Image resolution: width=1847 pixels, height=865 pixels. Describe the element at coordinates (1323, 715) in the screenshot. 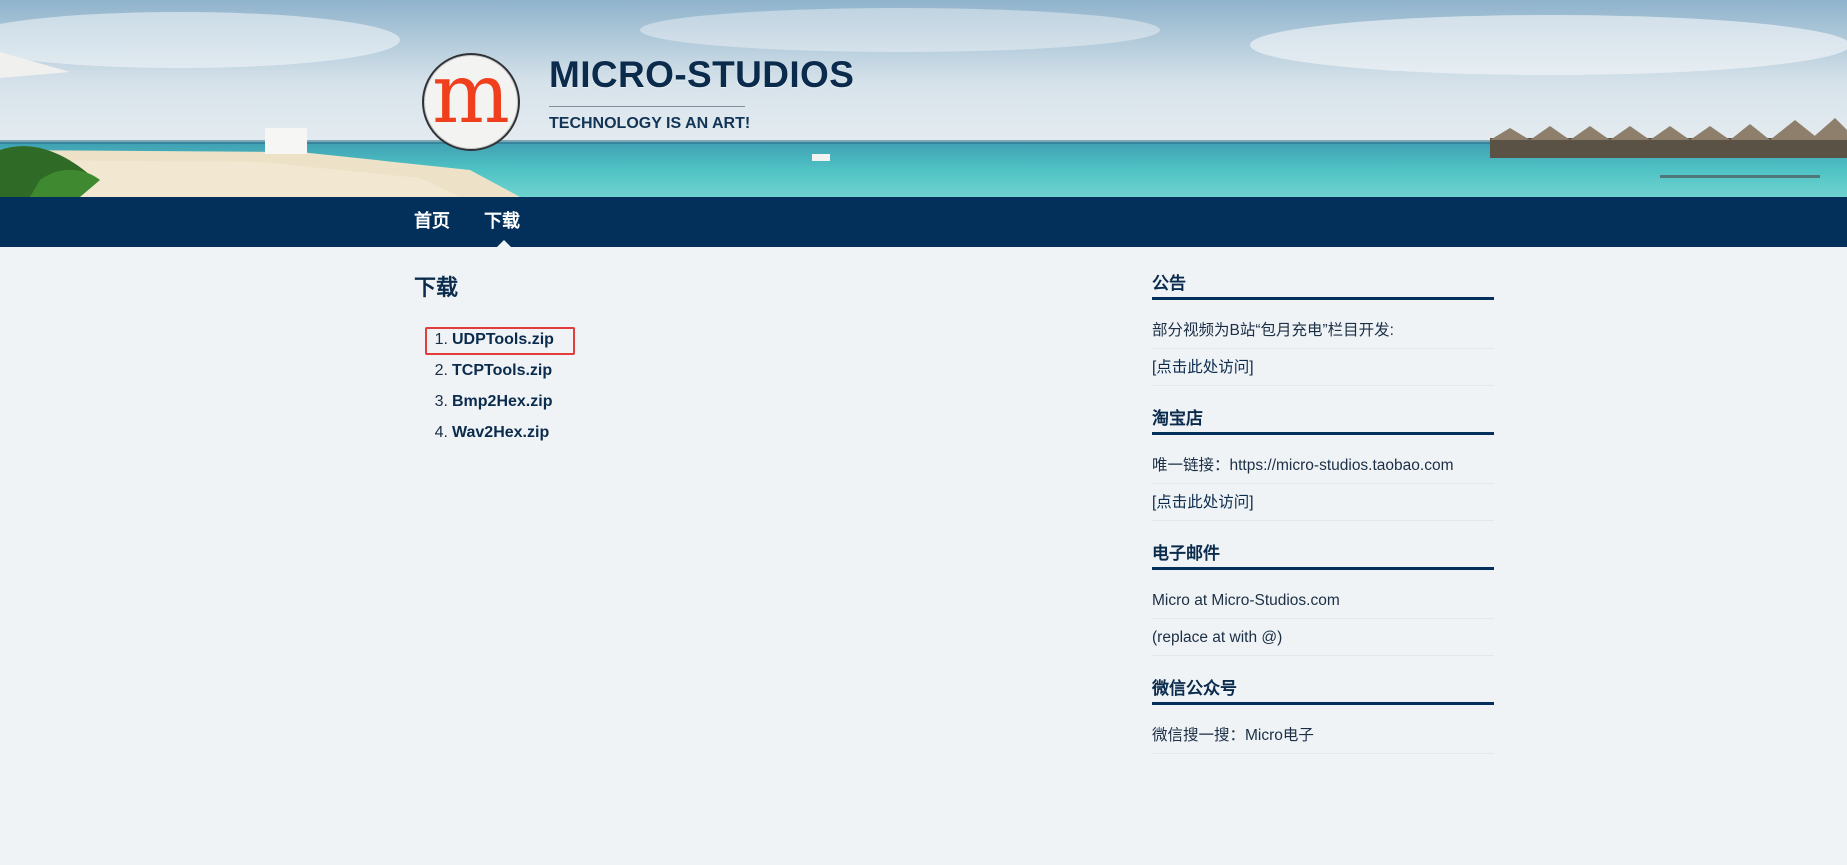

I see `widget-wechat: 微信公众号 微信搜一搜：Micro电子` at that location.